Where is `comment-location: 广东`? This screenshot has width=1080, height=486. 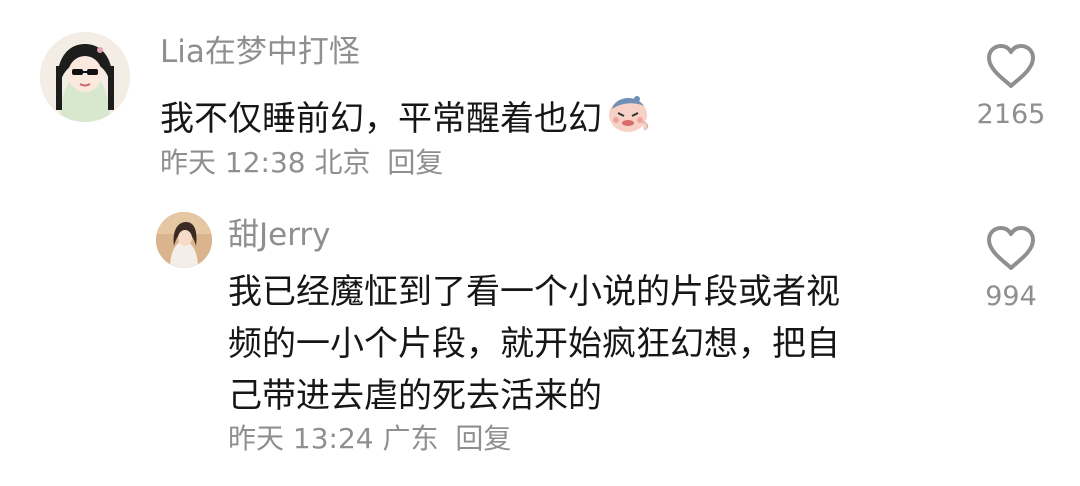
comment-location: 广东 is located at coordinates (410, 438).